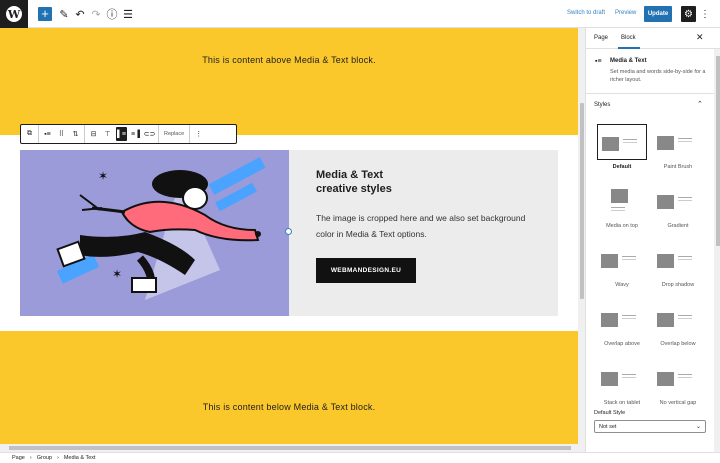  What do you see at coordinates (700, 104) in the screenshot?
I see `chevron-up-icon: ⌃` at bounding box center [700, 104].